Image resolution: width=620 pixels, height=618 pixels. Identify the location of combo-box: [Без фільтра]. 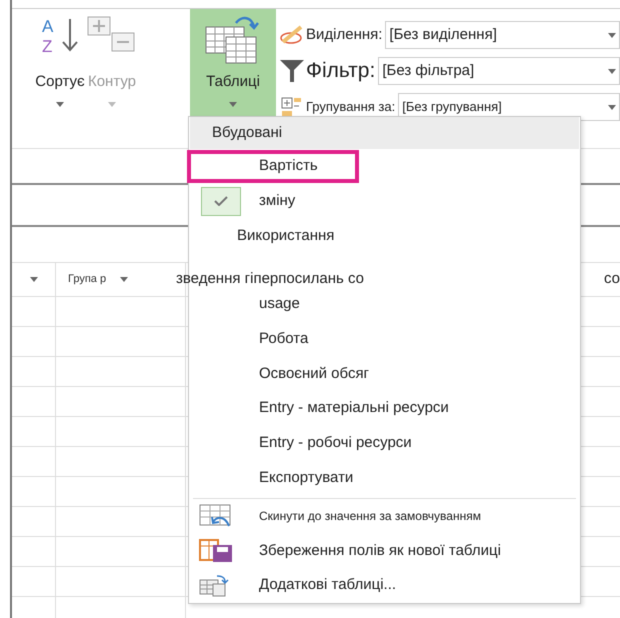
(499, 71).